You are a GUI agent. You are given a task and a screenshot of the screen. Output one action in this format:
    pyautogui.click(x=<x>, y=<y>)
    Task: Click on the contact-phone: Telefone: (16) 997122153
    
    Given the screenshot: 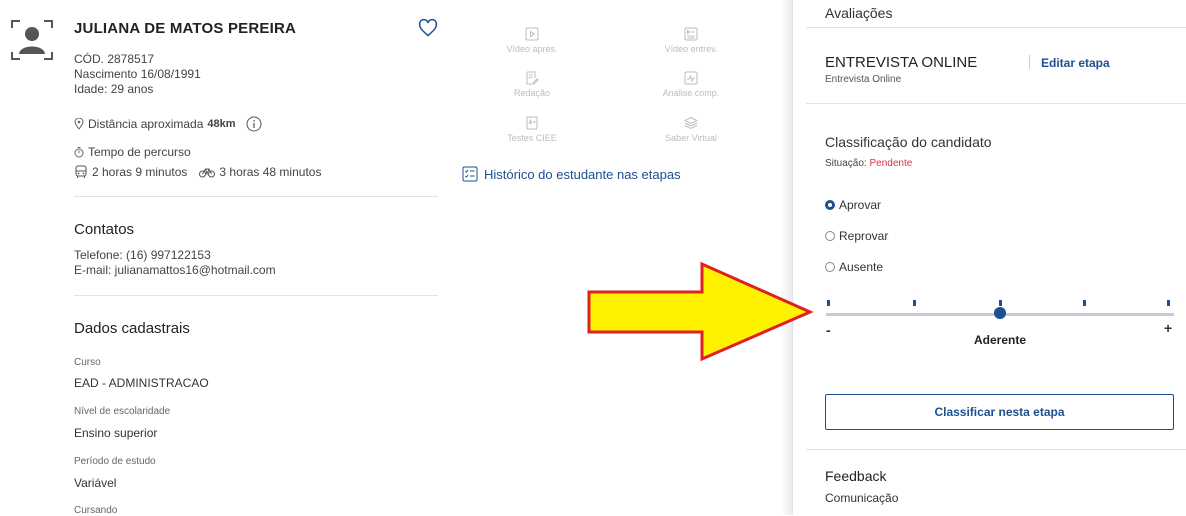 What is the action you would take?
    pyautogui.click(x=142, y=255)
    